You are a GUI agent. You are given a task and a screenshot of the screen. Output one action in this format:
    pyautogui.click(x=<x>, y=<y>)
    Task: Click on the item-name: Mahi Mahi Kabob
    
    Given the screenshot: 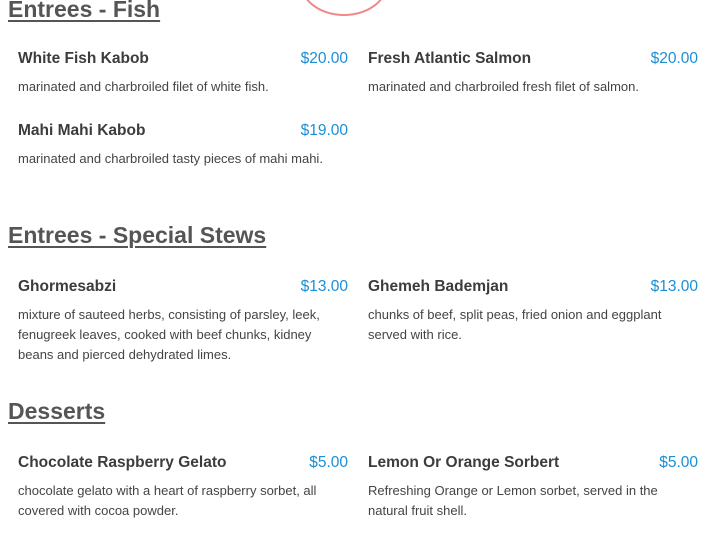 What is the action you would take?
    pyautogui.click(x=82, y=130)
    